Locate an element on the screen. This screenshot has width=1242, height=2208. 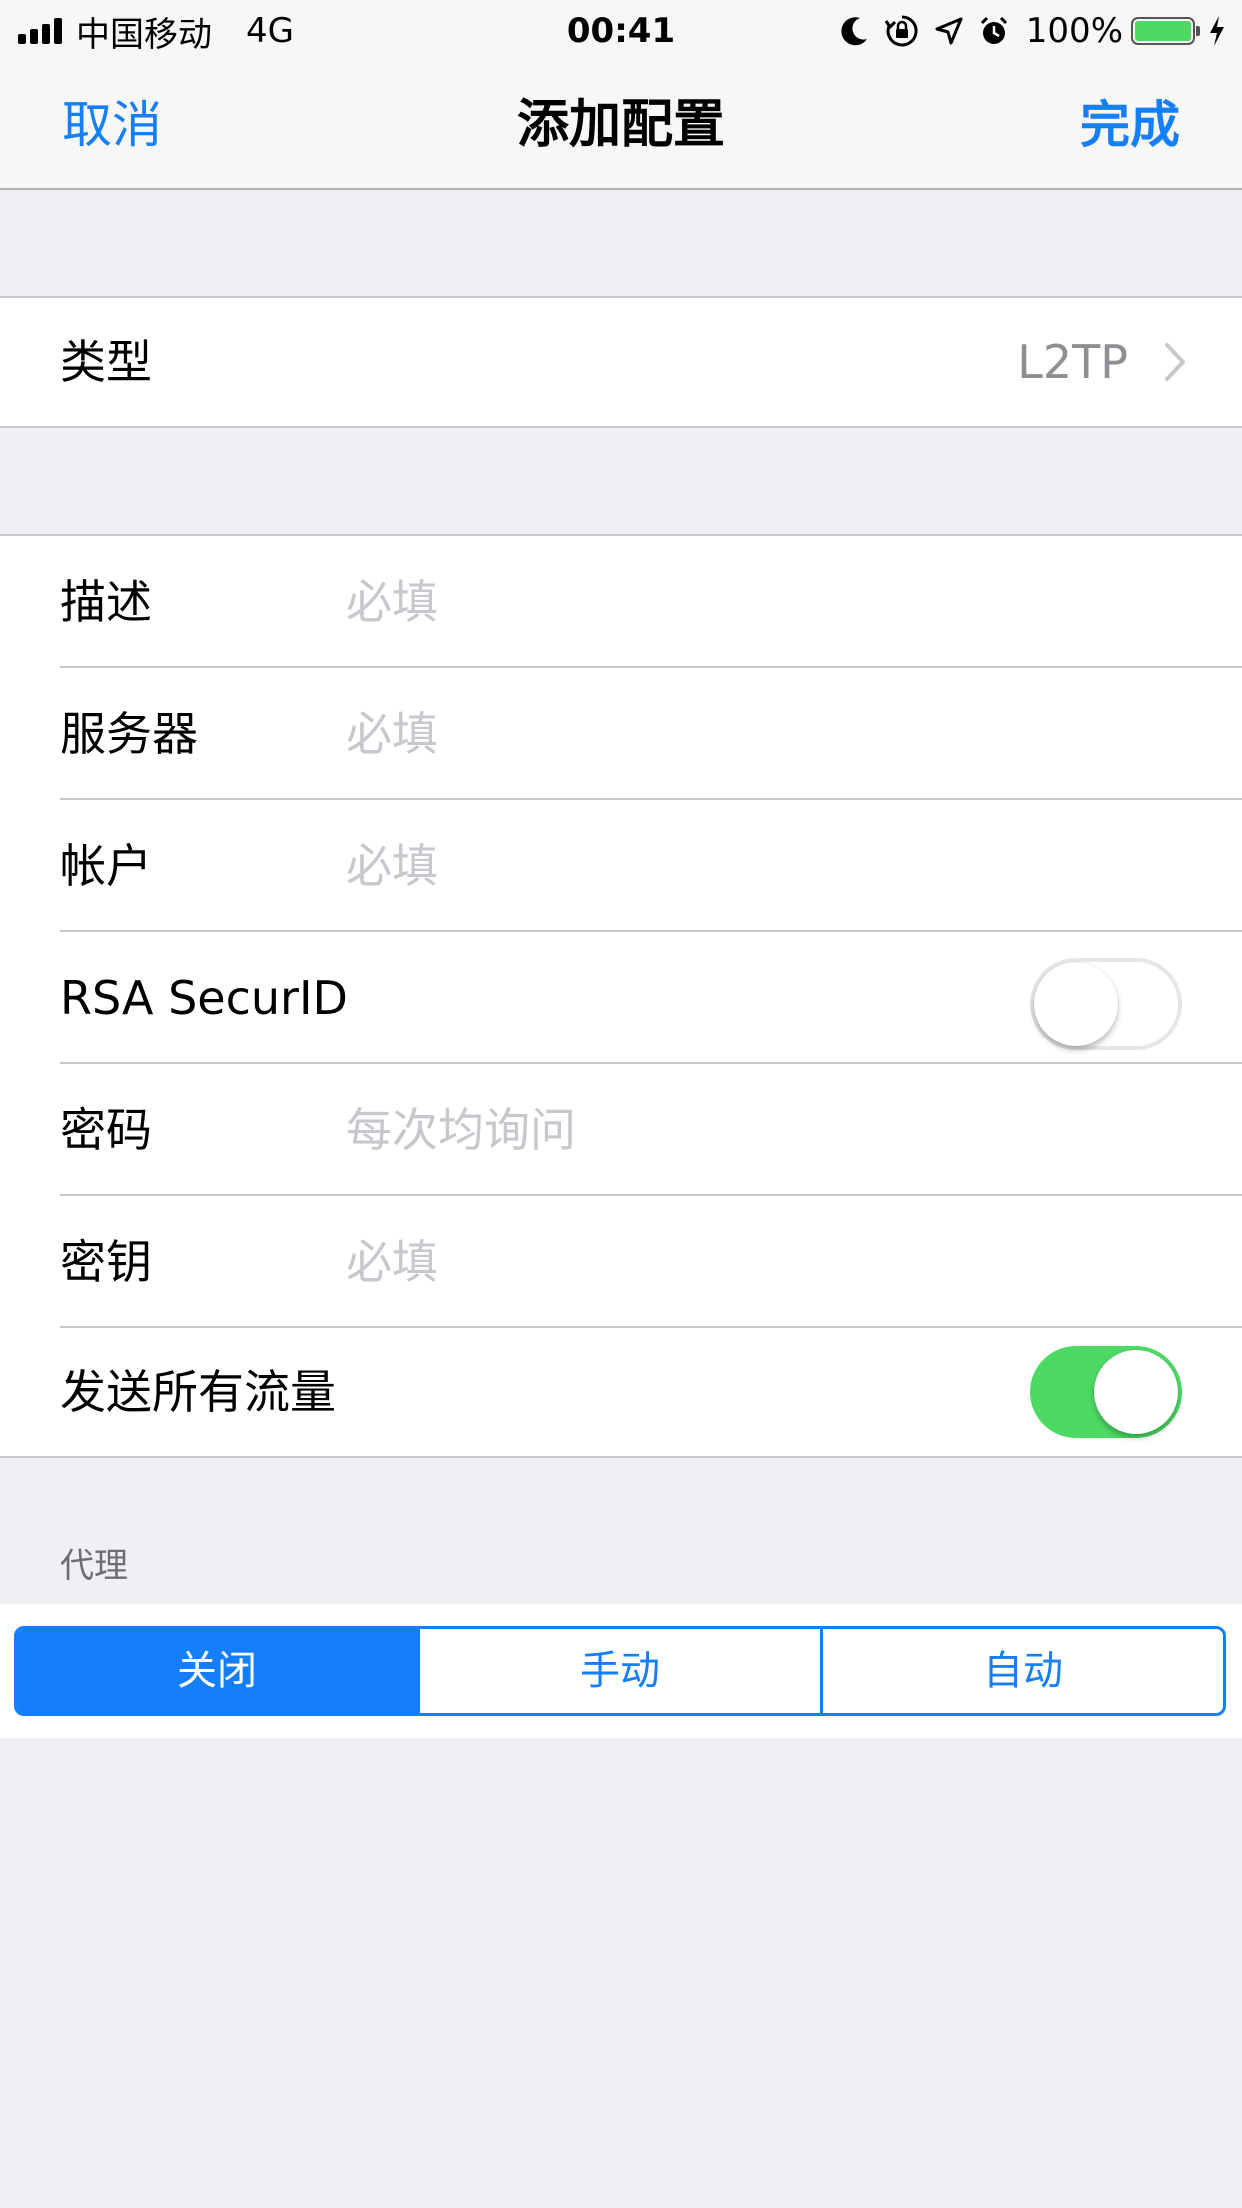
moon-icon is located at coordinates (855, 31).